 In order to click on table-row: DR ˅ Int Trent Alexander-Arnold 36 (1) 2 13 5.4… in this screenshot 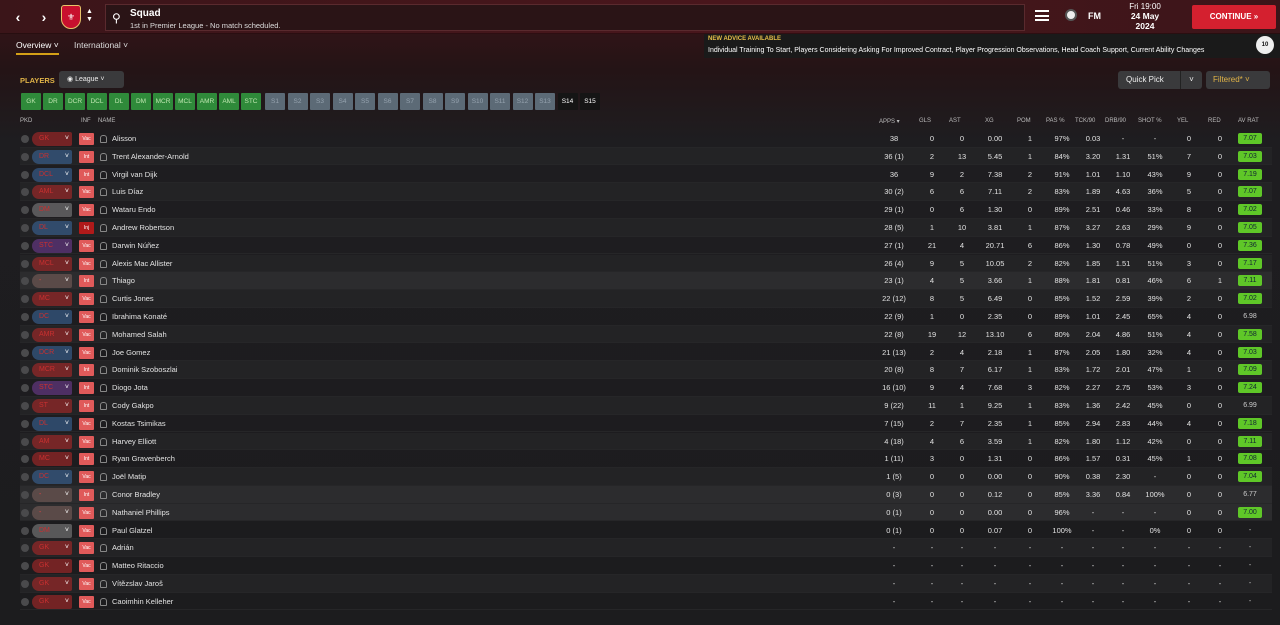, I will do `click(646, 156)`.